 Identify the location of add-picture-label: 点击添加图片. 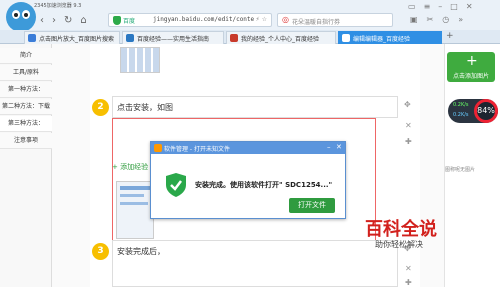
(470, 76).